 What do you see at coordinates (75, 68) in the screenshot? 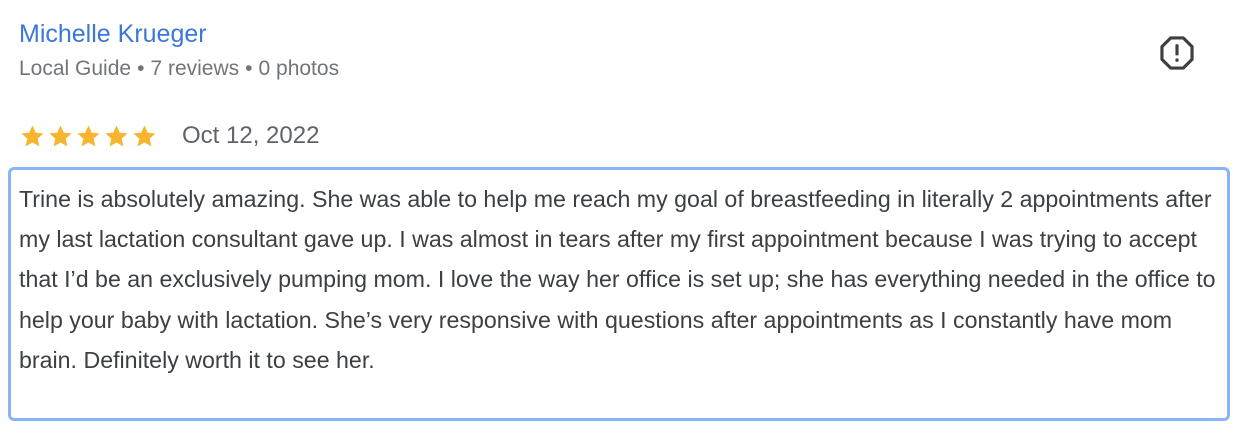
I see `local-guide-badge: Local Guide` at bounding box center [75, 68].